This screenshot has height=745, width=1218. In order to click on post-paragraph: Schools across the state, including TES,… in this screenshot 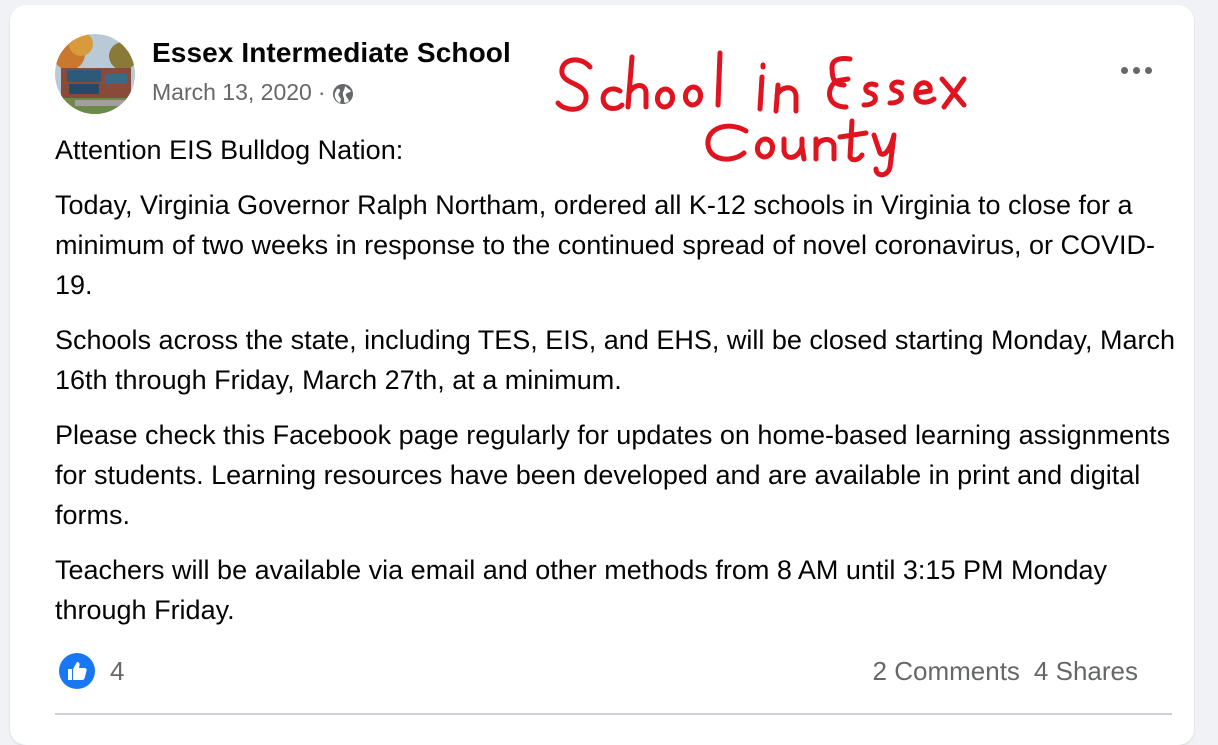, I will do `click(615, 360)`.